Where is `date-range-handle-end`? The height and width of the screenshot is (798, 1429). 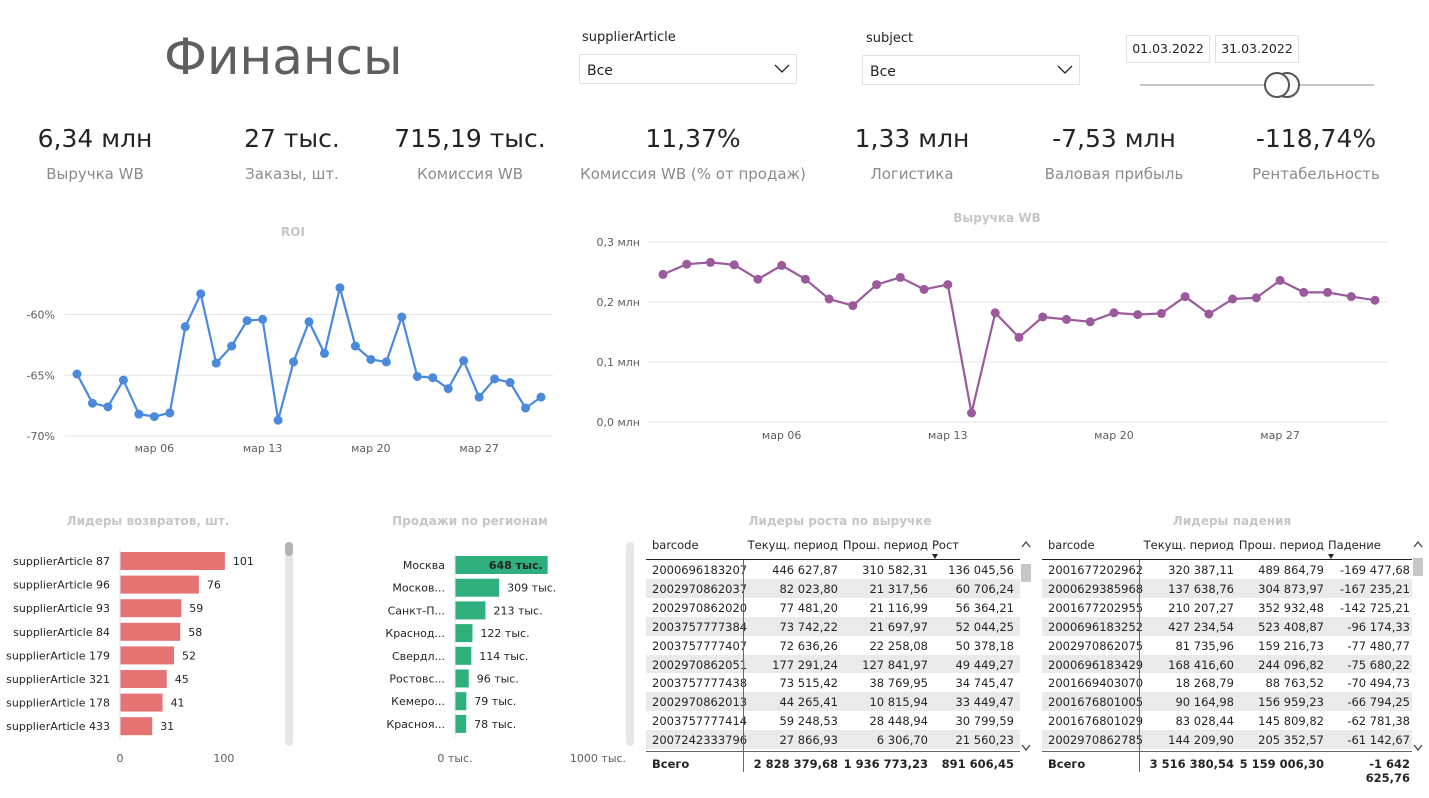
date-range-handle-end is located at coordinates (1277, 85).